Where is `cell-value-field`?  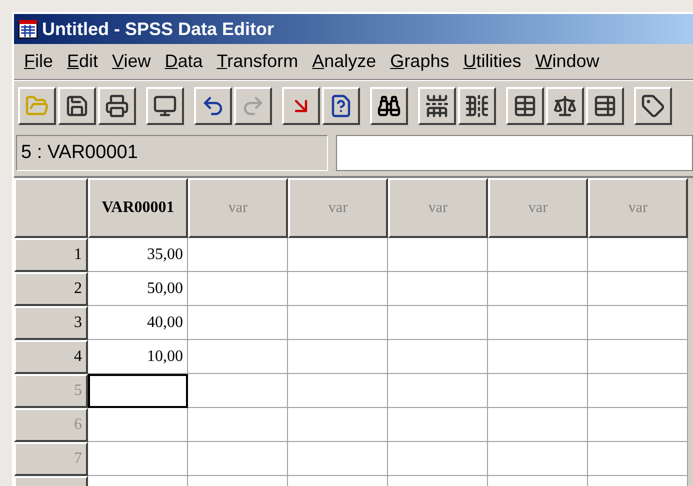 cell-value-field is located at coordinates (514, 153).